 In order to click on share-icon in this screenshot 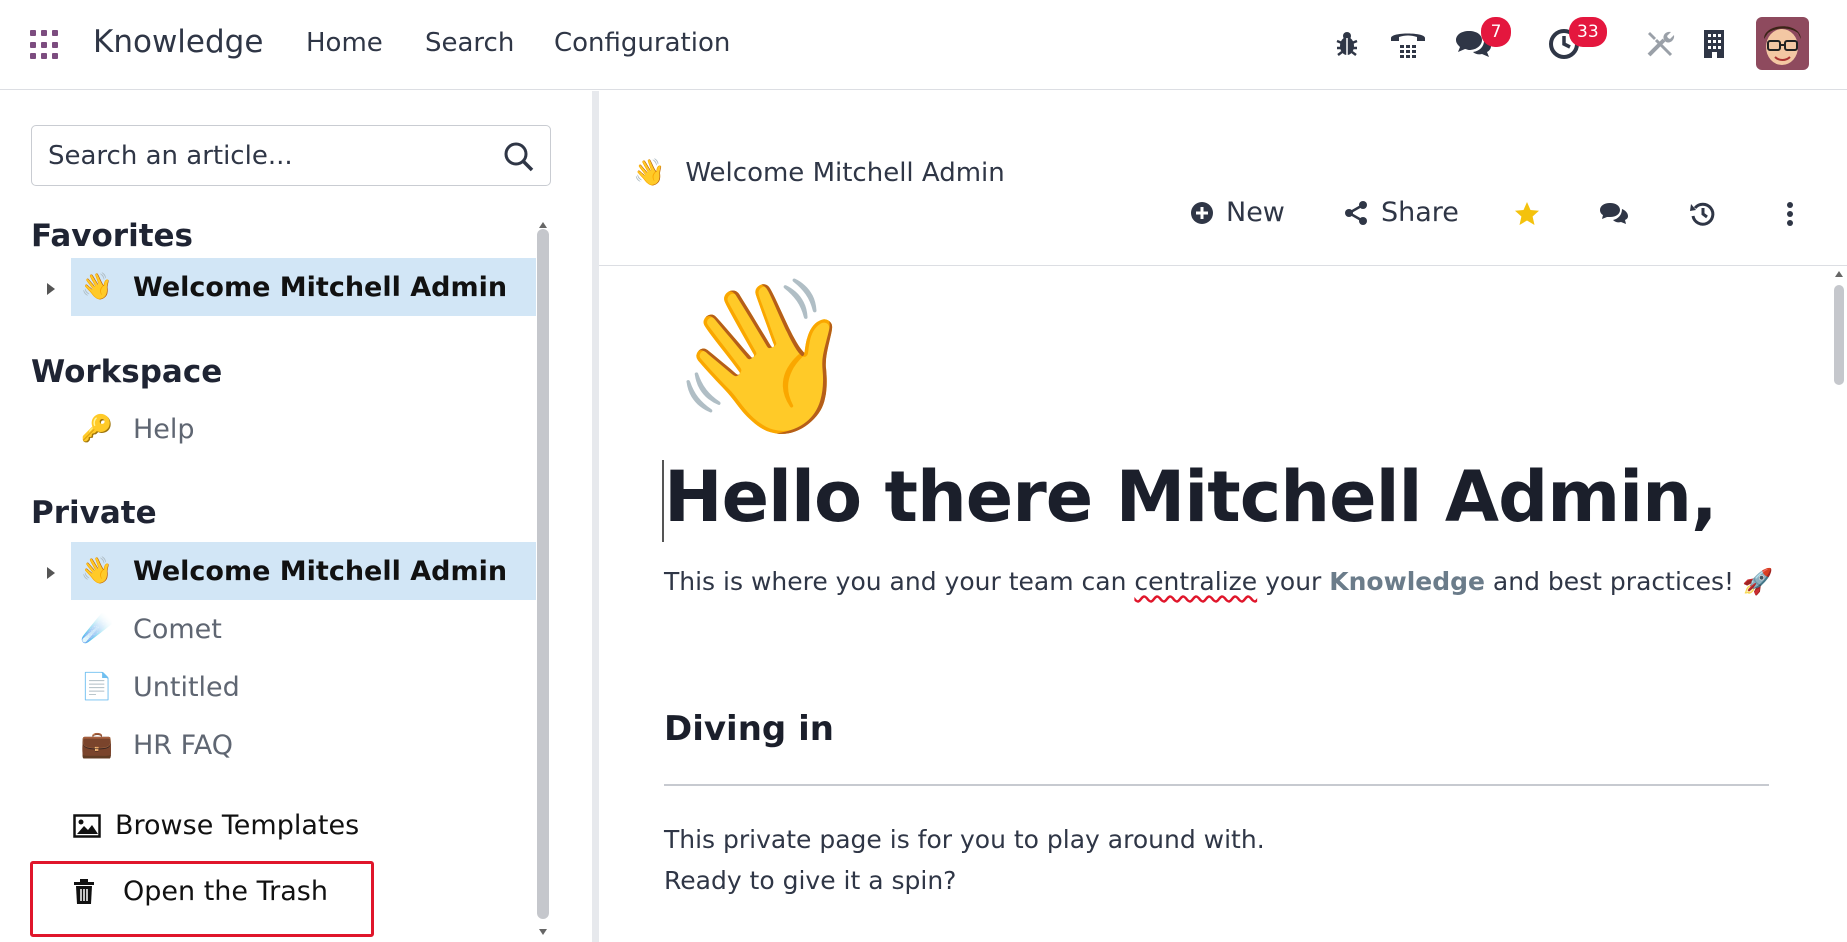, I will do `click(1356, 212)`.